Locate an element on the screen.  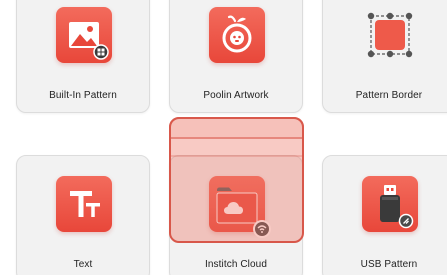
pattern-border-label: Pattern Border is located at coordinates (389, 95).